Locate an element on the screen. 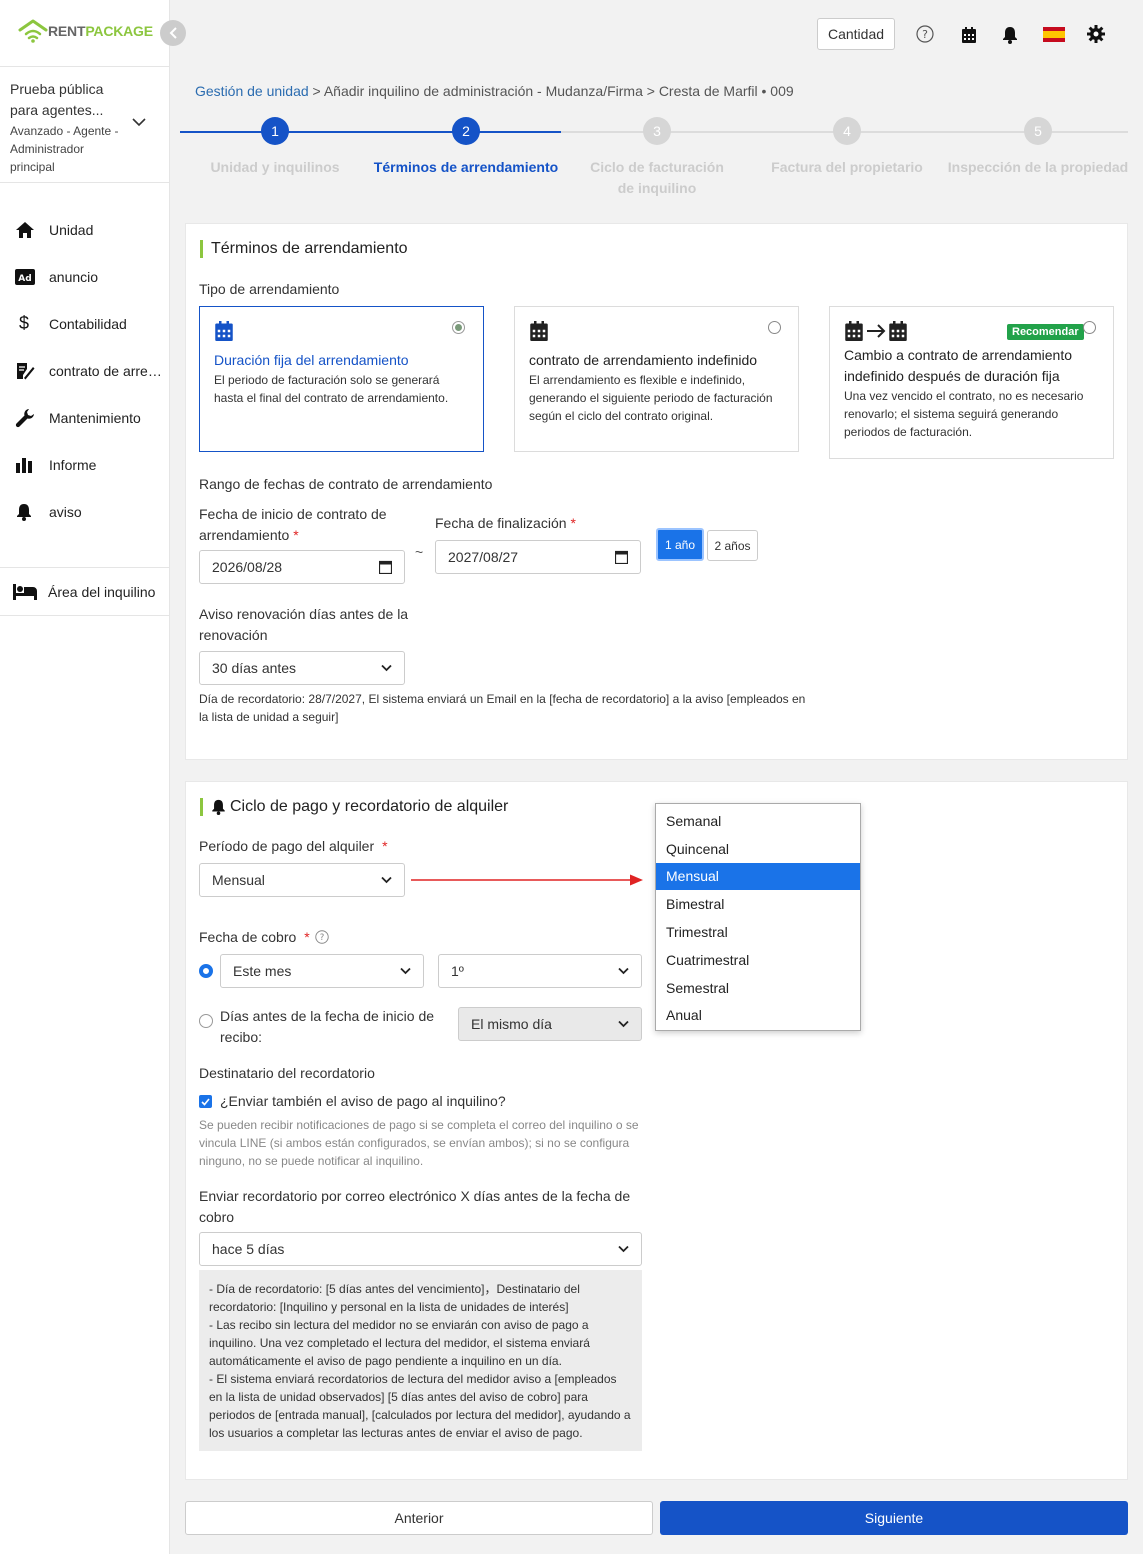 The height and width of the screenshot is (1554, 1143). sidebar-item-accounting: $ Contabilidad is located at coordinates (85, 323).